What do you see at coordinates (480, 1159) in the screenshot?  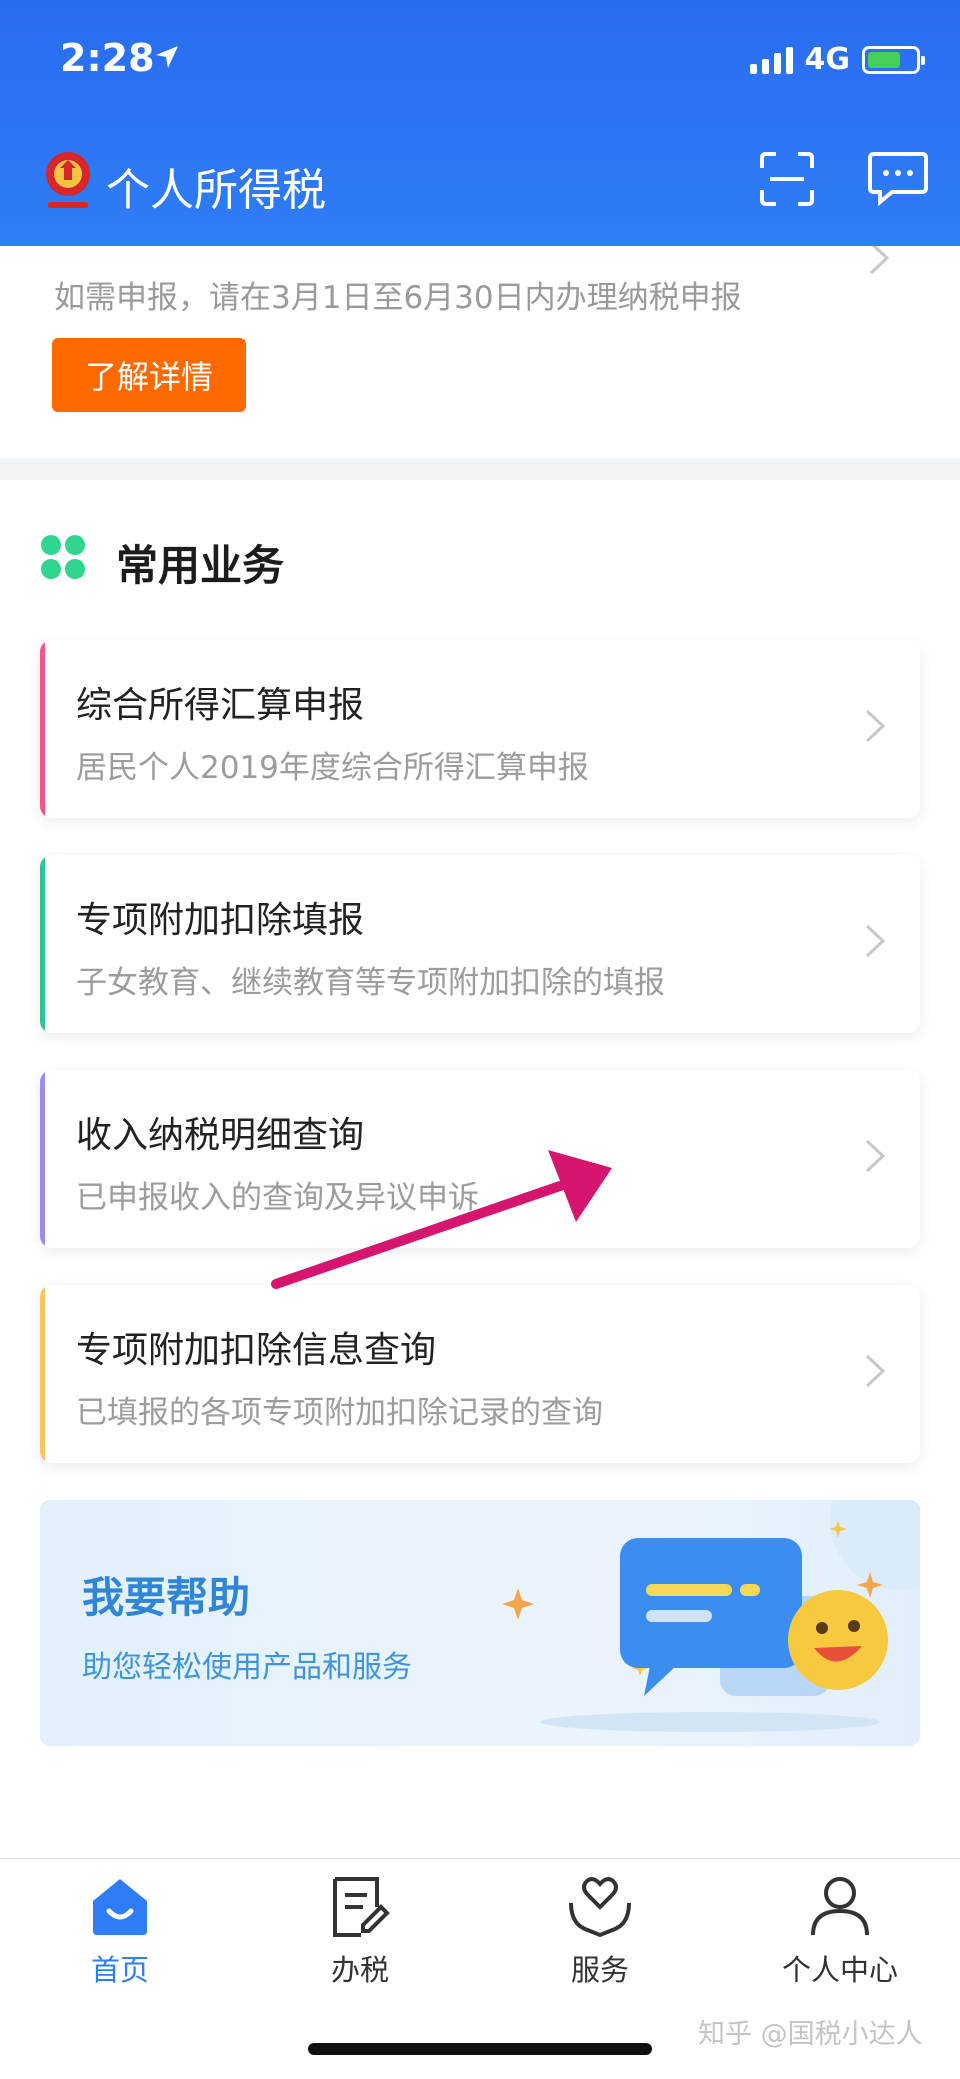 I see `service-card-income-query: 收入纳税明细查询 已申报收入的查询及异议申诉` at bounding box center [480, 1159].